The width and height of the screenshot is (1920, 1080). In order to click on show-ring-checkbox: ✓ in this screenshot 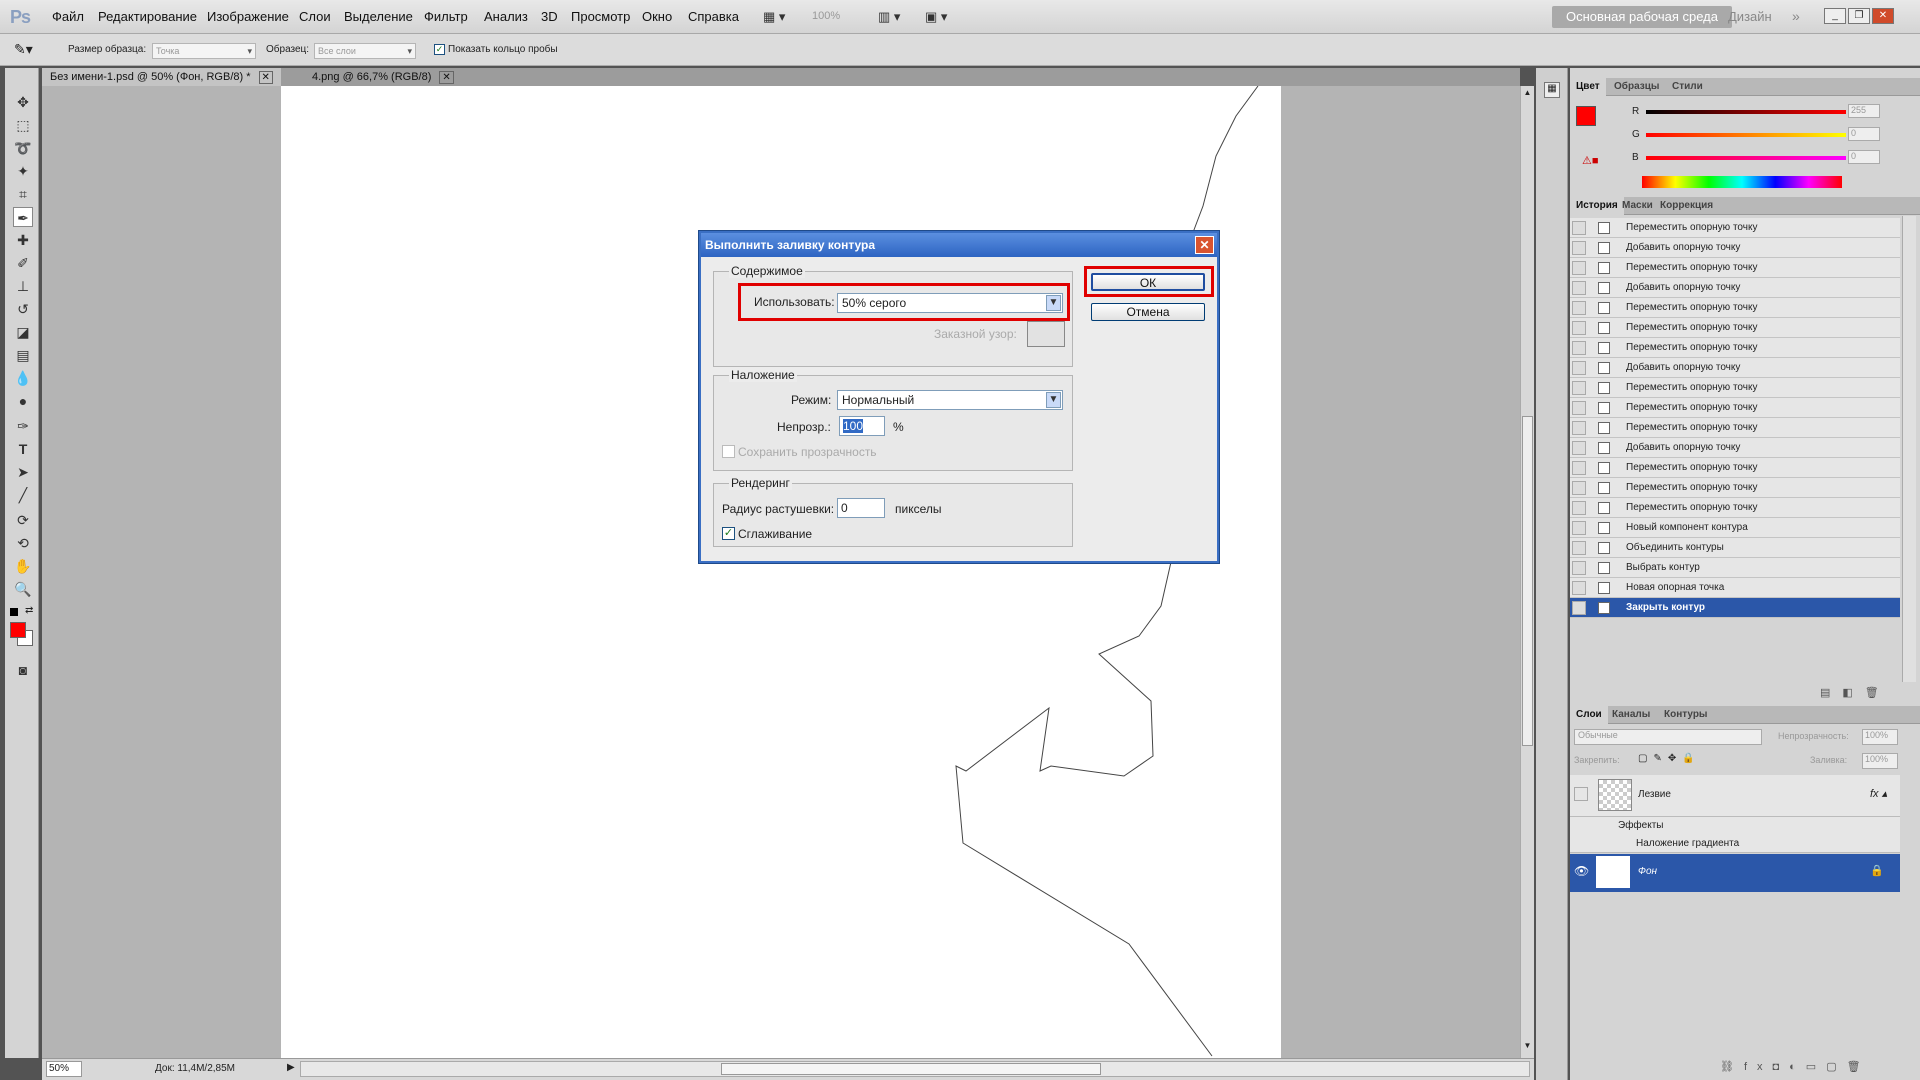, I will do `click(439, 49)`.